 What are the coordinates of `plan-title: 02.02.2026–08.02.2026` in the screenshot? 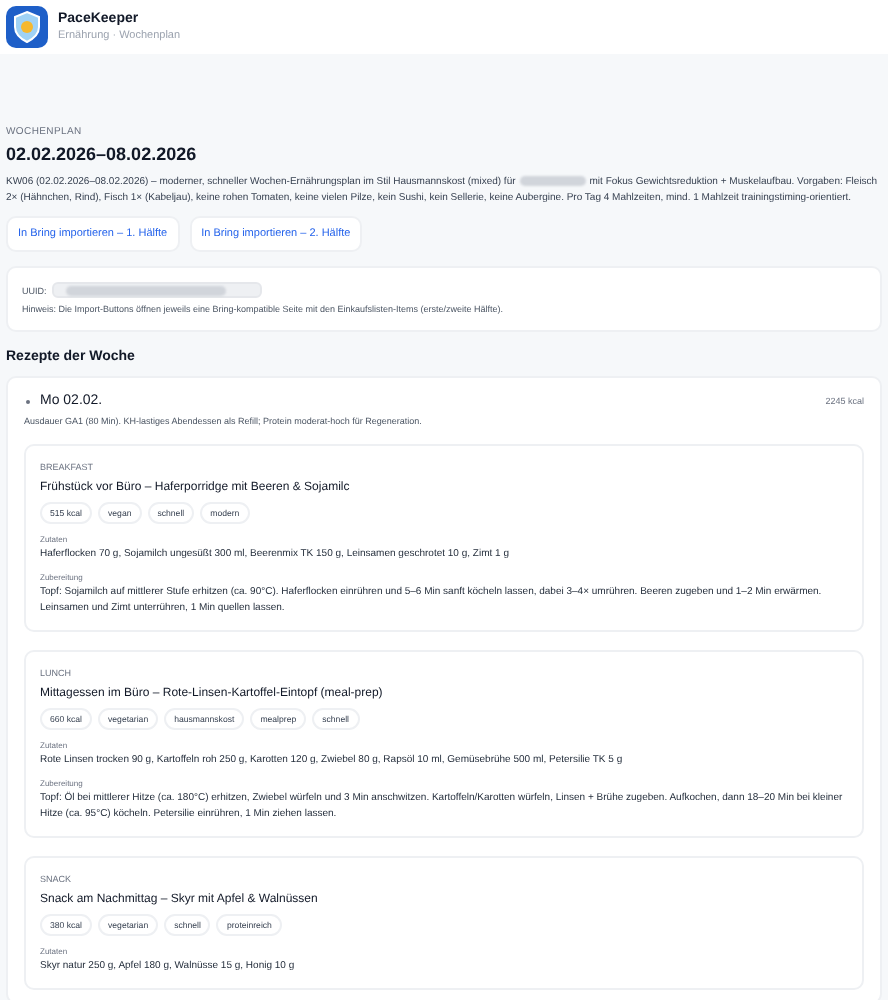 It's located at (102, 154).